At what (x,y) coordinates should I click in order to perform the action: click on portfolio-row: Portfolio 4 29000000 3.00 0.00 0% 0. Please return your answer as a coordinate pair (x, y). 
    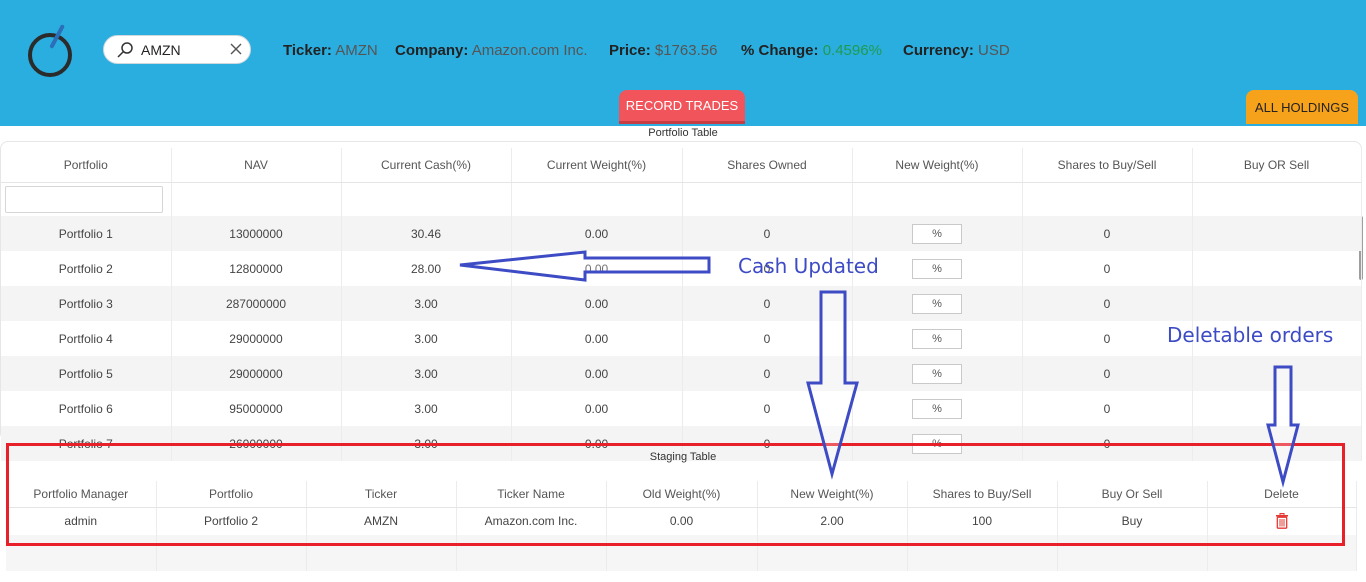
    Looking at the image, I should click on (681, 338).